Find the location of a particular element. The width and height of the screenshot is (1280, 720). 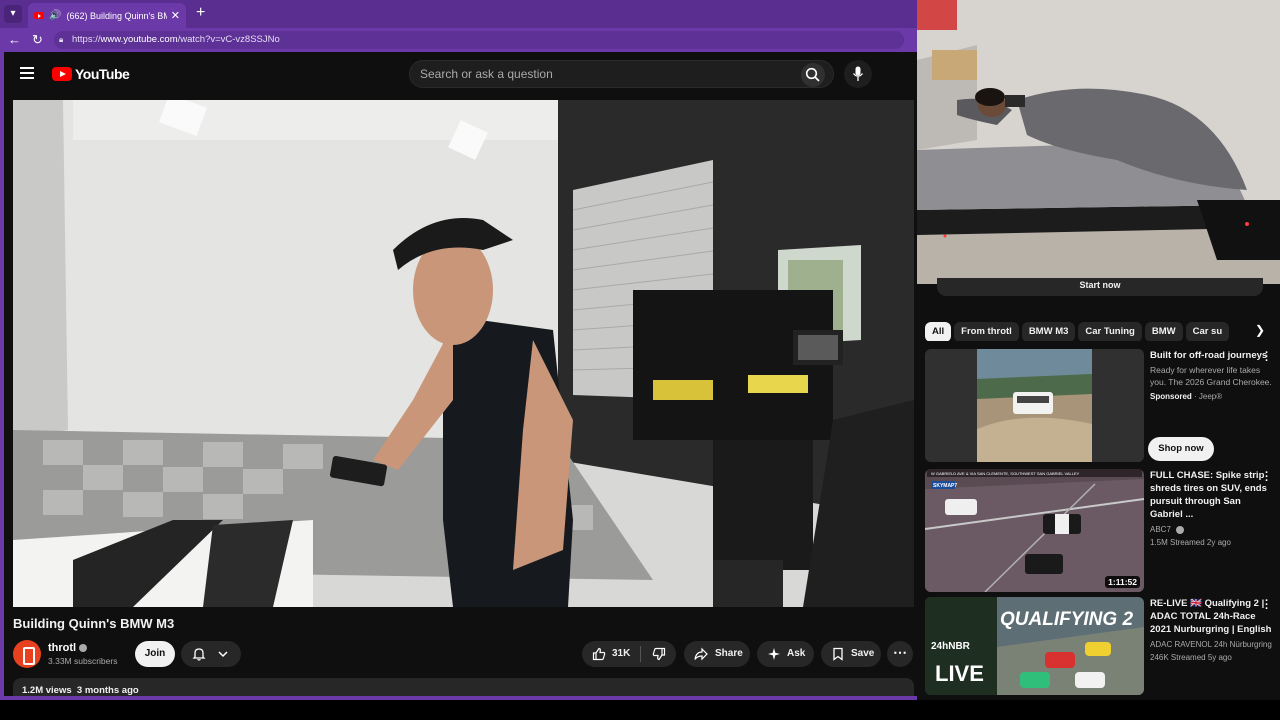

share-icon is located at coordinates (701, 654).